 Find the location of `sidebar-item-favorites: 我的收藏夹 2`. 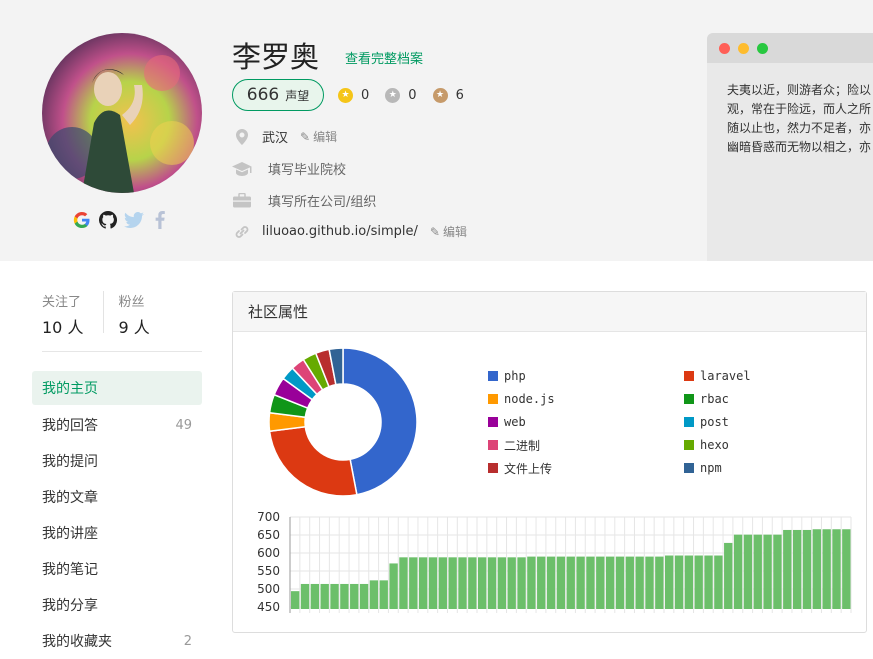

sidebar-item-favorites: 我的收藏夹 2 is located at coordinates (117, 641).